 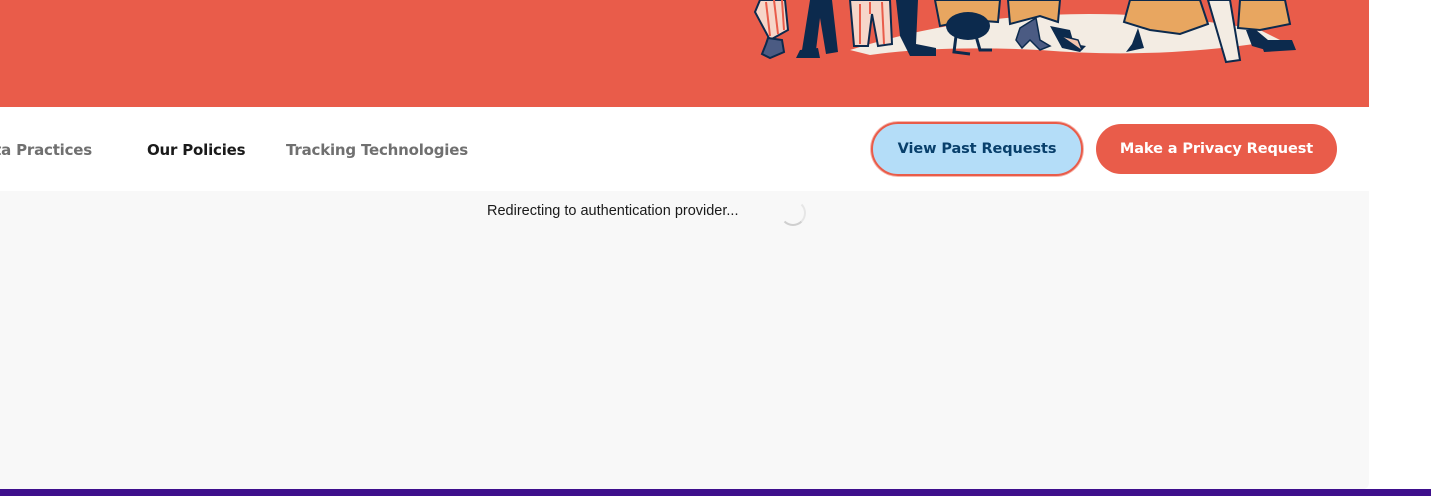 I want to click on nav-link-tracking-technologies: Tracking Technologies, so click(x=377, y=150).